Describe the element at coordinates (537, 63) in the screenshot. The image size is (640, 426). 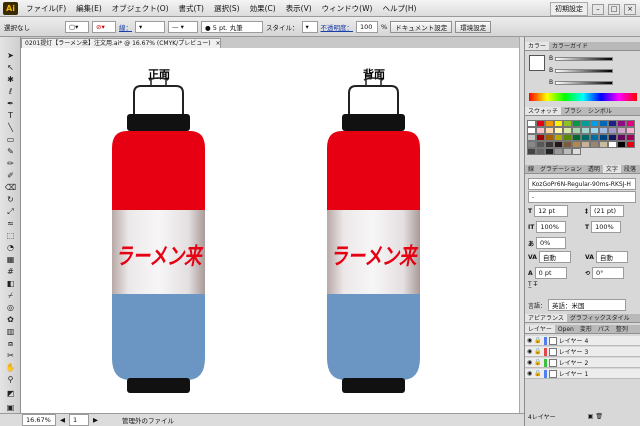
I see `fill-stroke-indicator` at that location.